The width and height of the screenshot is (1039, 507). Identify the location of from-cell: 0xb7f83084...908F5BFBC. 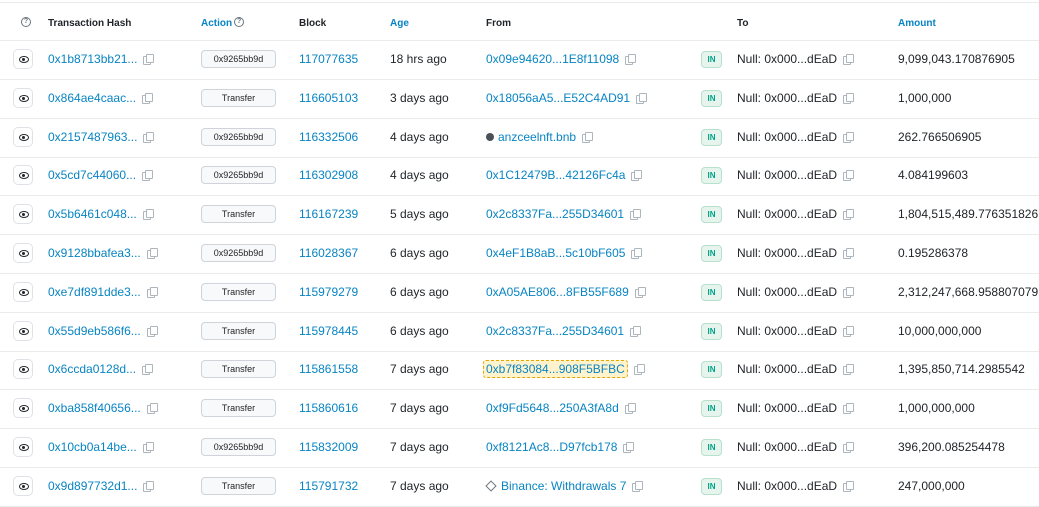
(564, 369).